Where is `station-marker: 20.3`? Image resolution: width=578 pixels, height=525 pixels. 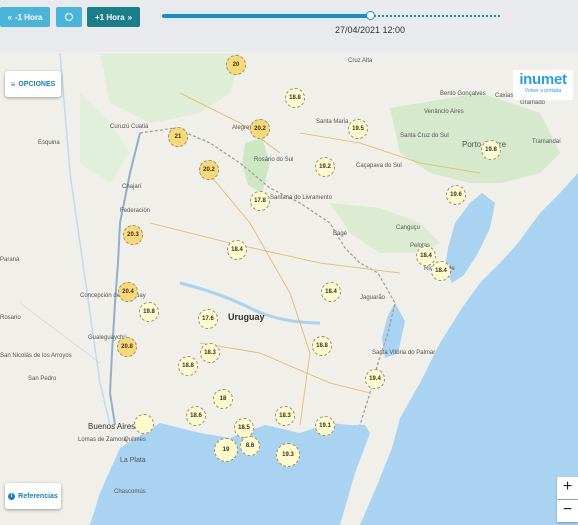
station-marker: 20.3 is located at coordinates (133, 235).